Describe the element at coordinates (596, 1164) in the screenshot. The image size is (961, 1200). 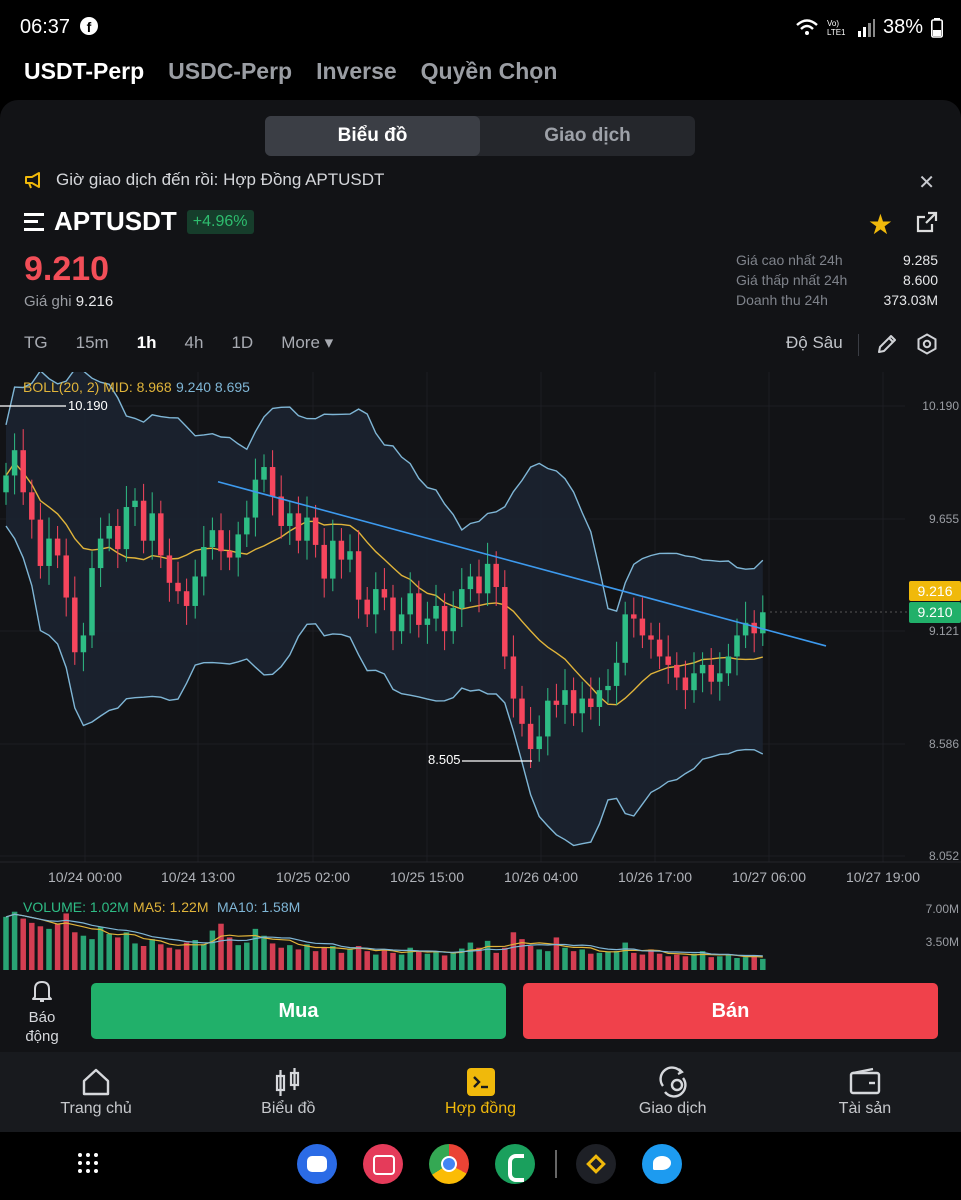
I see `binance-app-icon` at that location.